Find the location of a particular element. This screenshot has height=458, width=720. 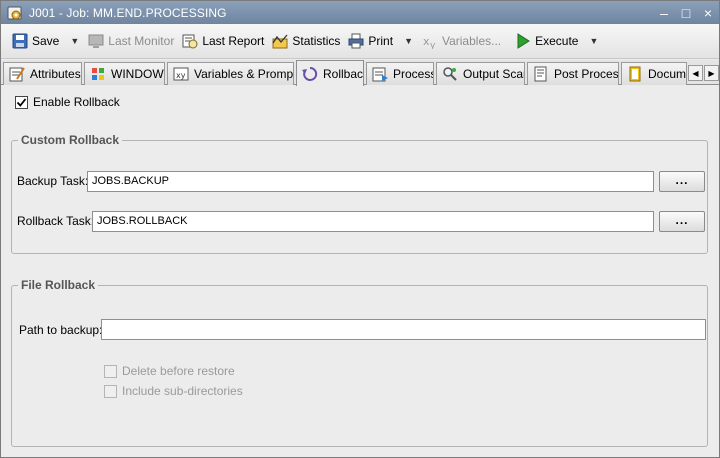

print-button: Print is located at coordinates (370, 41).